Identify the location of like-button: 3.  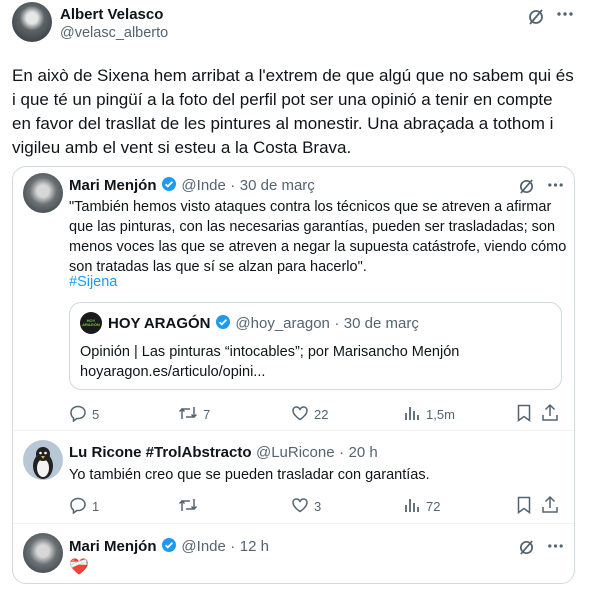
(306, 506).